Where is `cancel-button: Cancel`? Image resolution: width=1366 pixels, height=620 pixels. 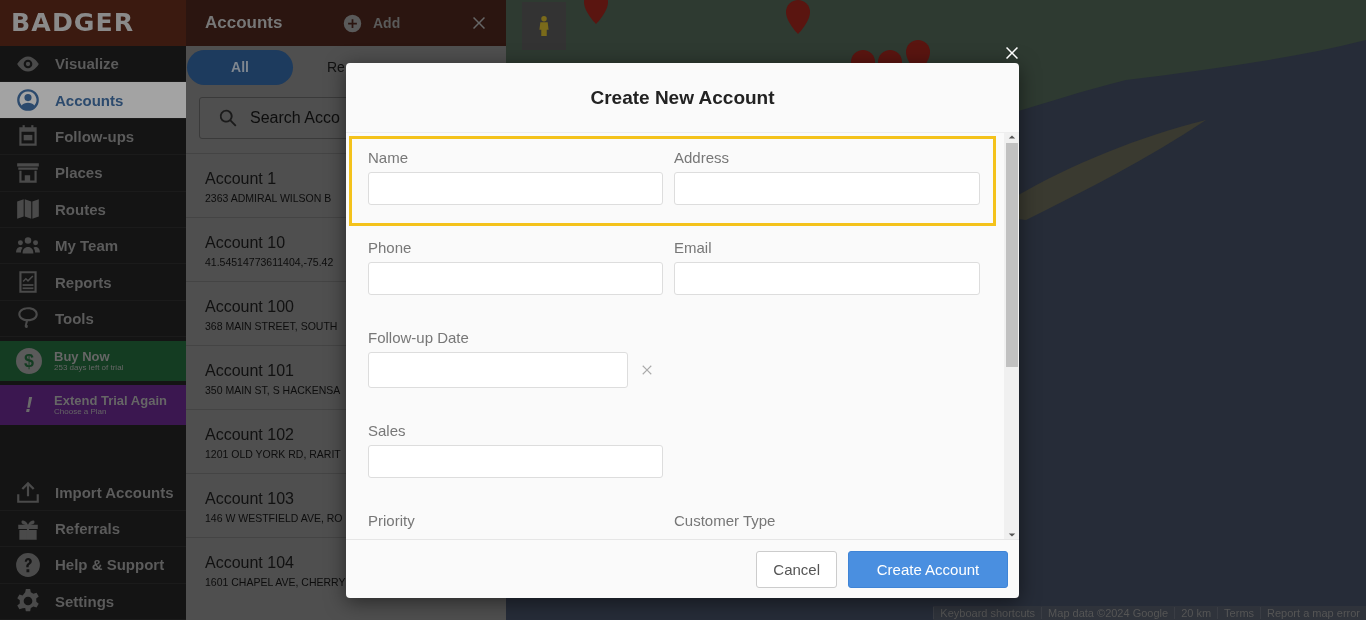 cancel-button: Cancel is located at coordinates (796, 569).